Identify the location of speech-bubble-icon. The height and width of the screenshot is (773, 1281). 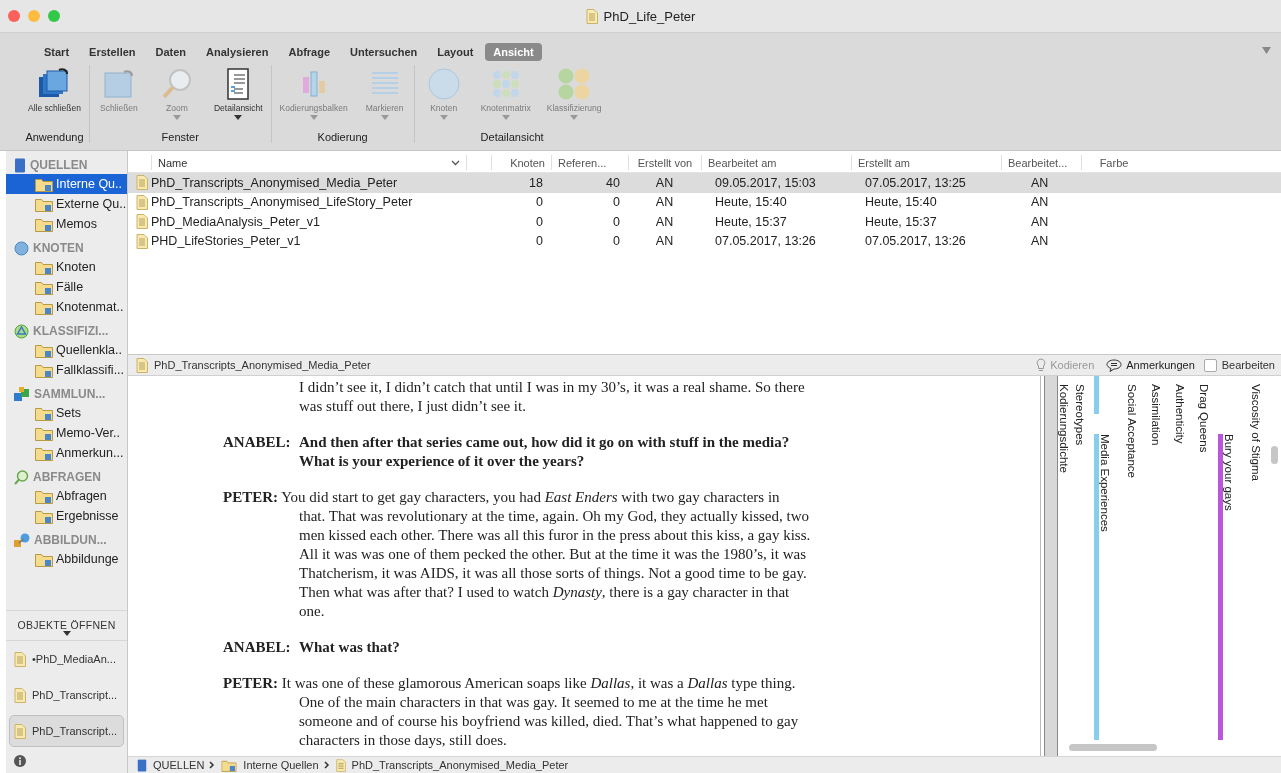
(1114, 365).